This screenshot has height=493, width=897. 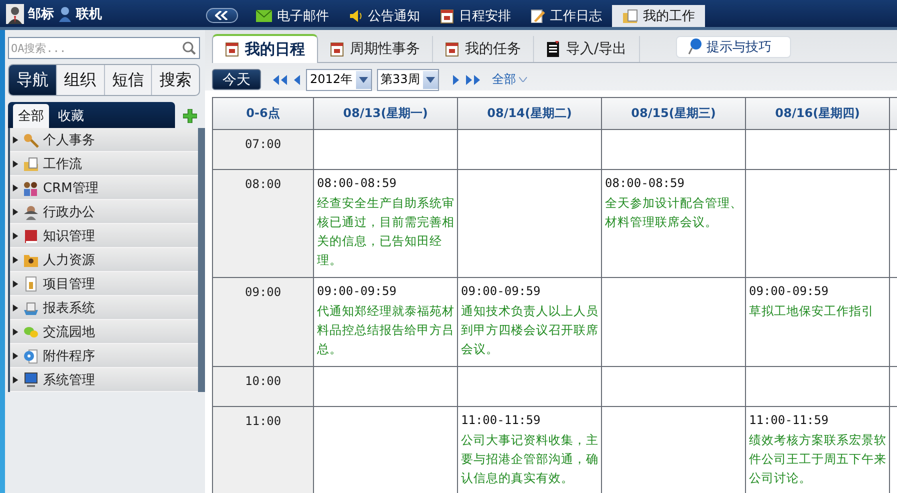 What do you see at coordinates (818, 114) in the screenshot?
I see `column-header: 08/16(星期四)` at bounding box center [818, 114].